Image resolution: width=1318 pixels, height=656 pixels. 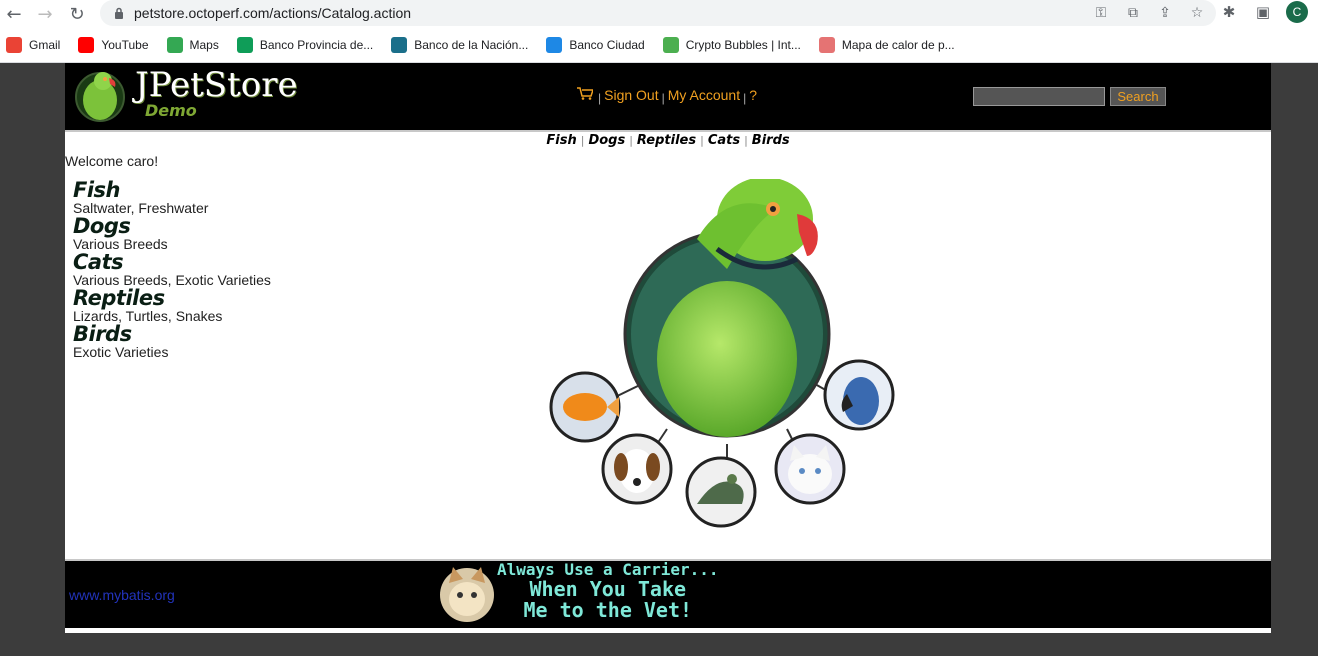 I want to click on forward-arrow-icon: →, so click(x=45, y=14).